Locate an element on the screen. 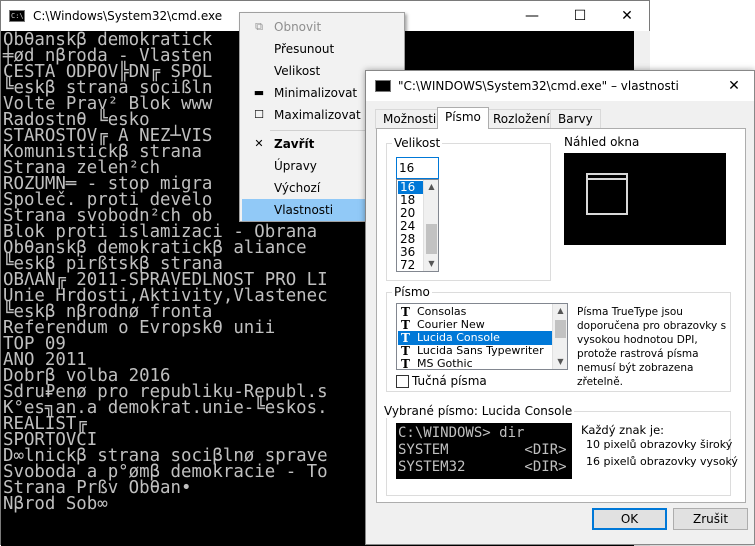  menu-item-label: Obnovit is located at coordinates (298, 27).